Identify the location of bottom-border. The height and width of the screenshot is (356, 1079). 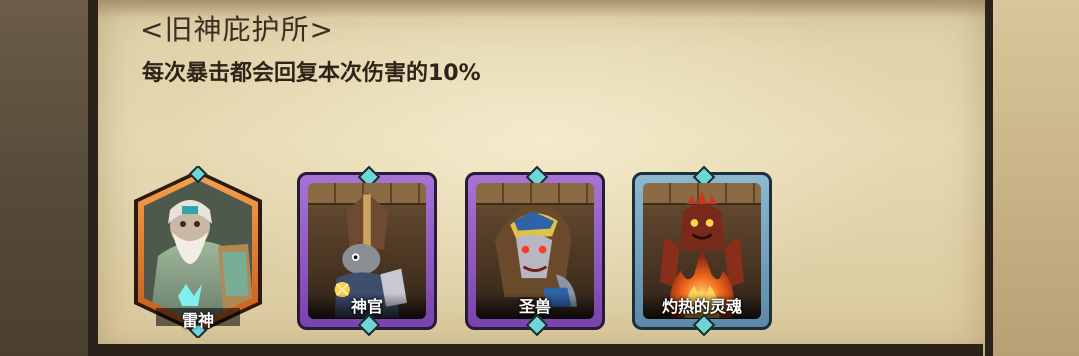
(540, 350).